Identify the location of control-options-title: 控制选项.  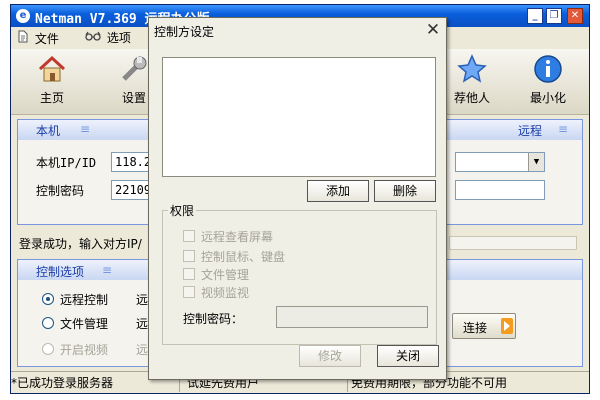
(60, 272).